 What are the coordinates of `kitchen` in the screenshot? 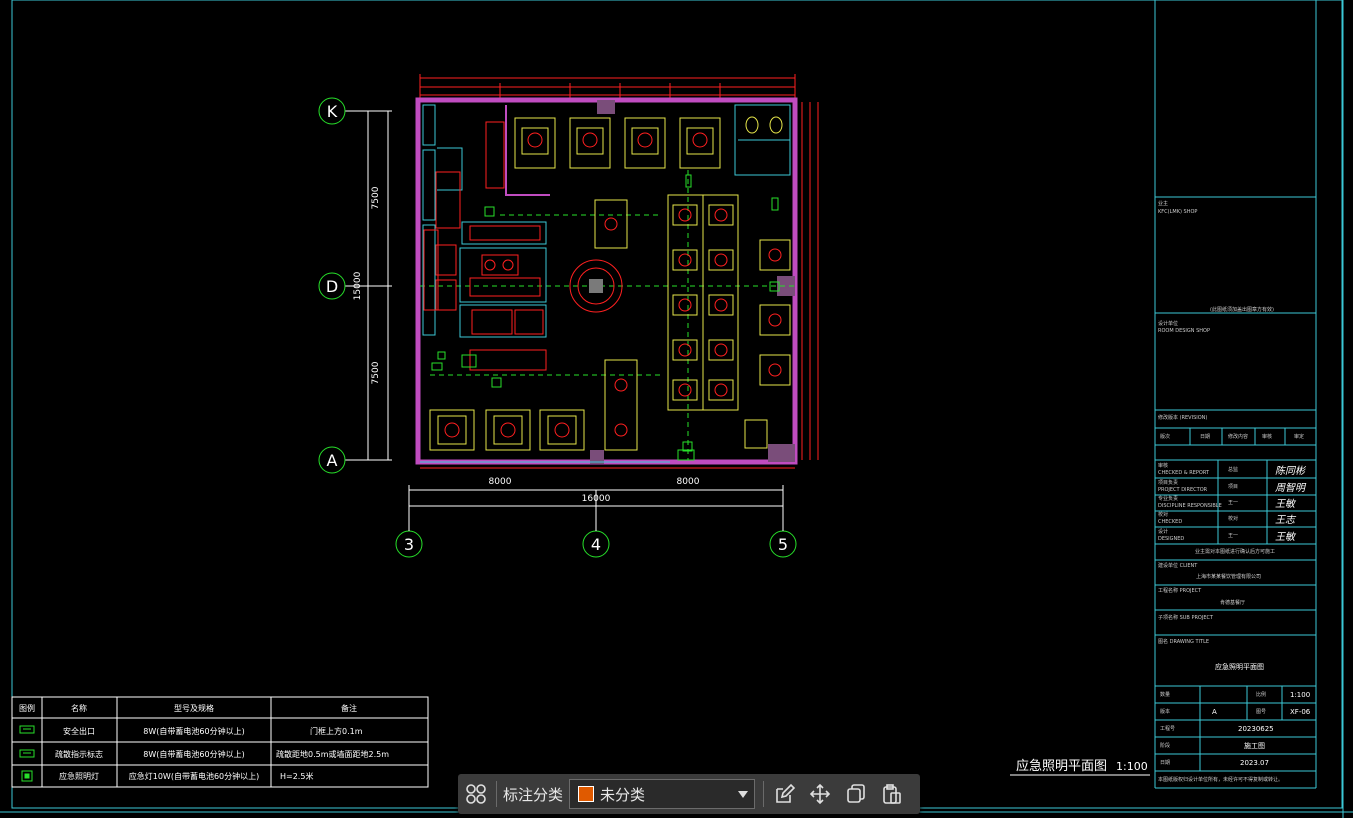 It's located at (486, 237).